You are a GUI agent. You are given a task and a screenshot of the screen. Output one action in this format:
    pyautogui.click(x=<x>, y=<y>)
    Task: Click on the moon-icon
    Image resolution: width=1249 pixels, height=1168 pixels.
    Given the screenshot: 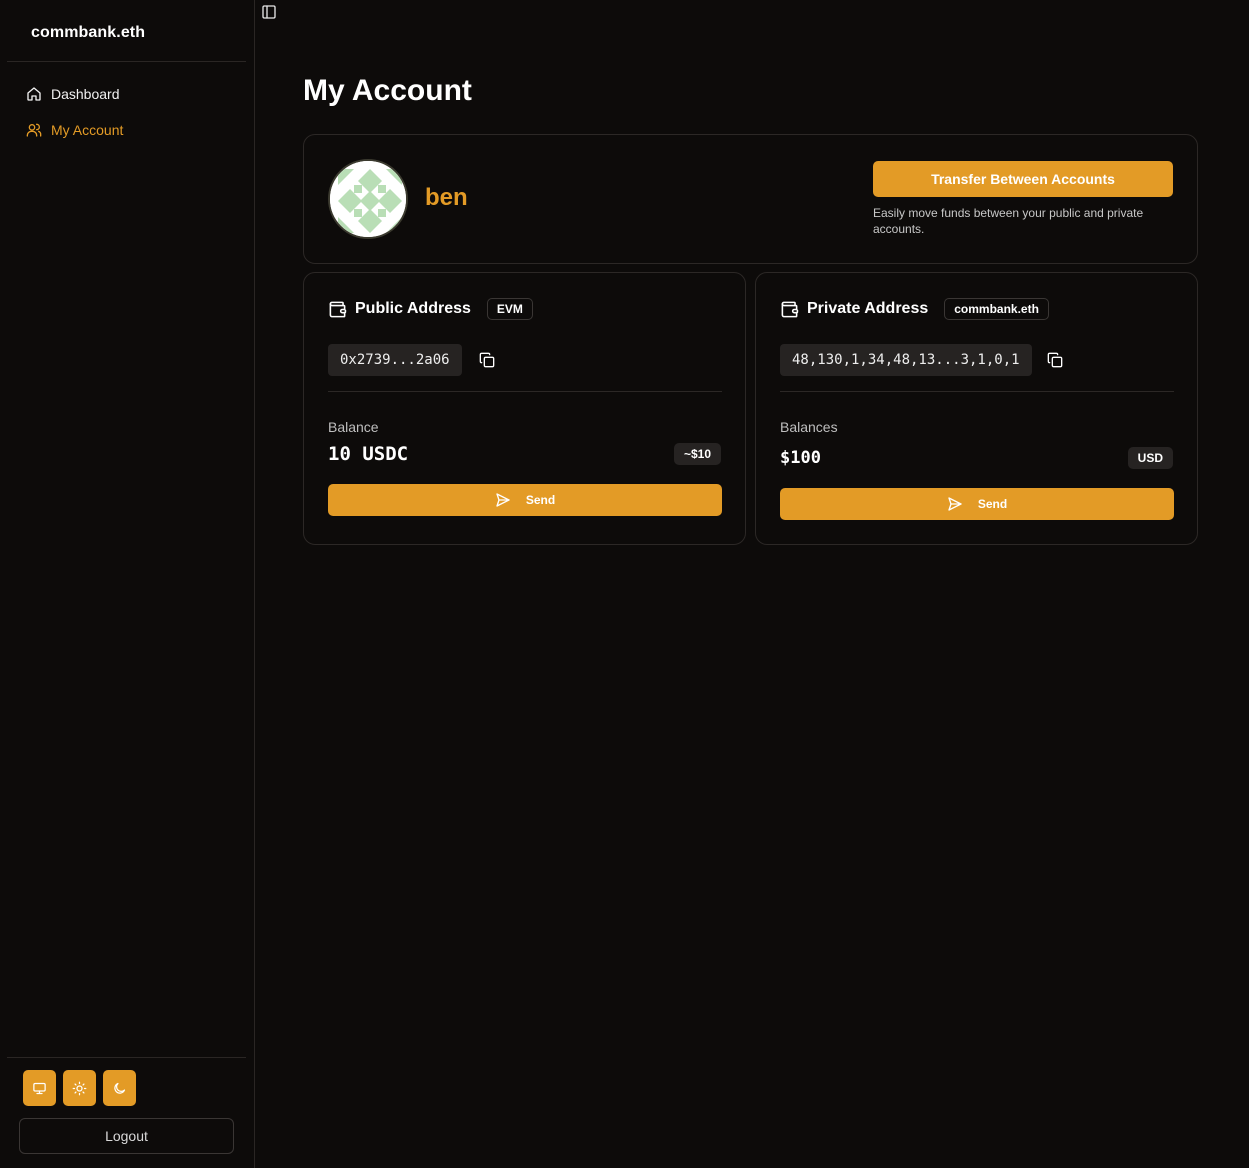 What is the action you would take?
    pyautogui.click(x=120, y=1088)
    